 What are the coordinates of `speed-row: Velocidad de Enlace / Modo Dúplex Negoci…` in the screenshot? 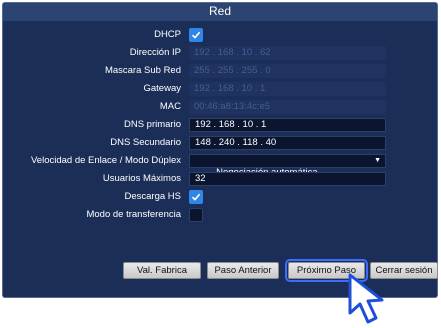 It's located at (220, 165).